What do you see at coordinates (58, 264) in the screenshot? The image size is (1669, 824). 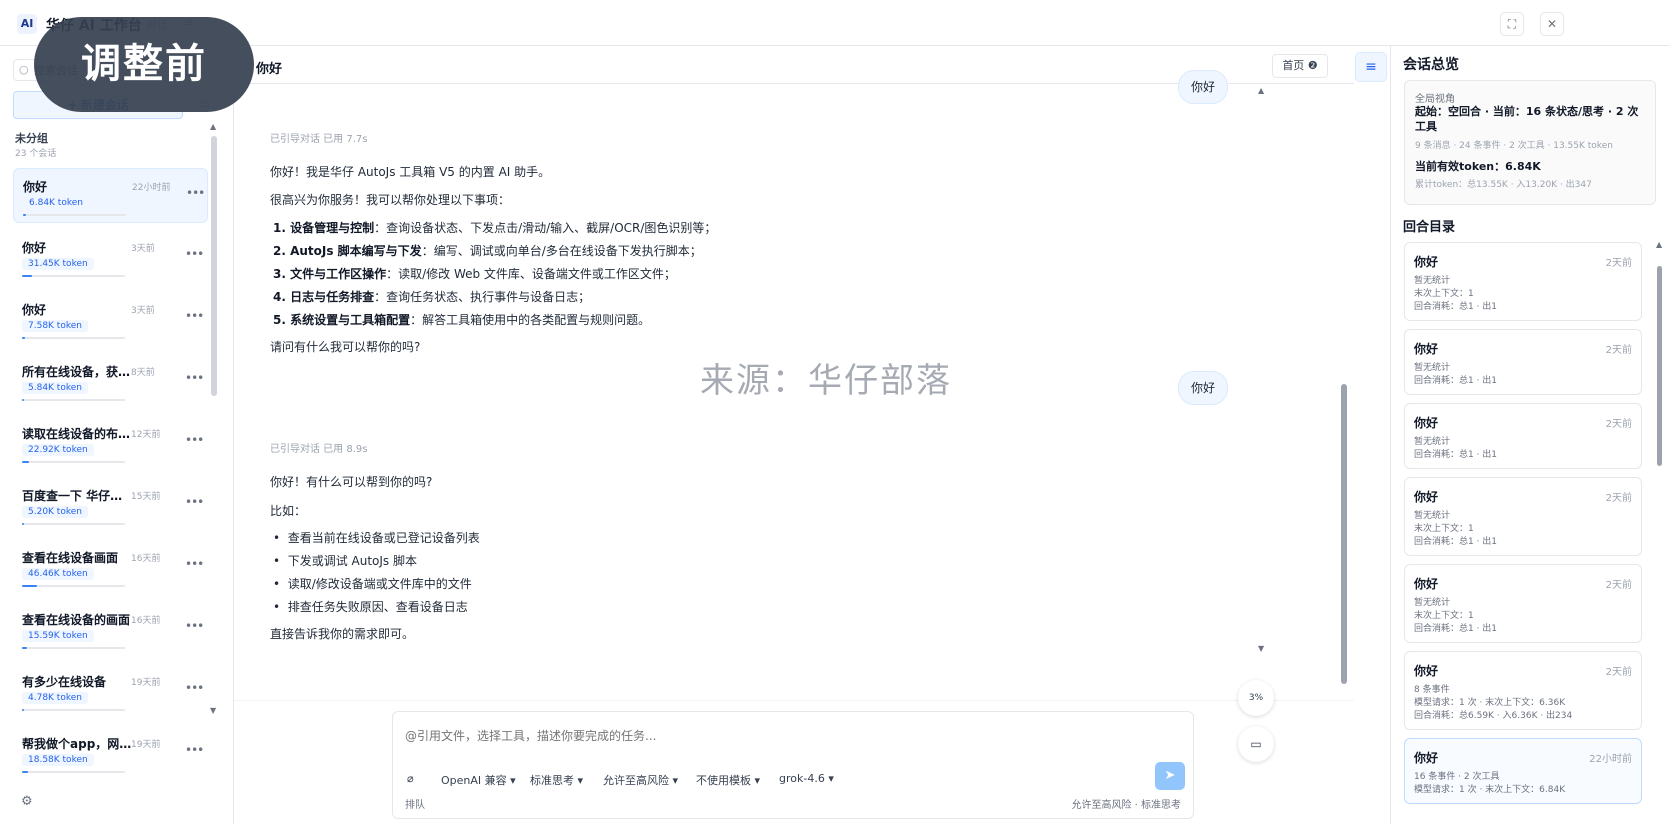 I see `token-badge: 31.45K token` at bounding box center [58, 264].